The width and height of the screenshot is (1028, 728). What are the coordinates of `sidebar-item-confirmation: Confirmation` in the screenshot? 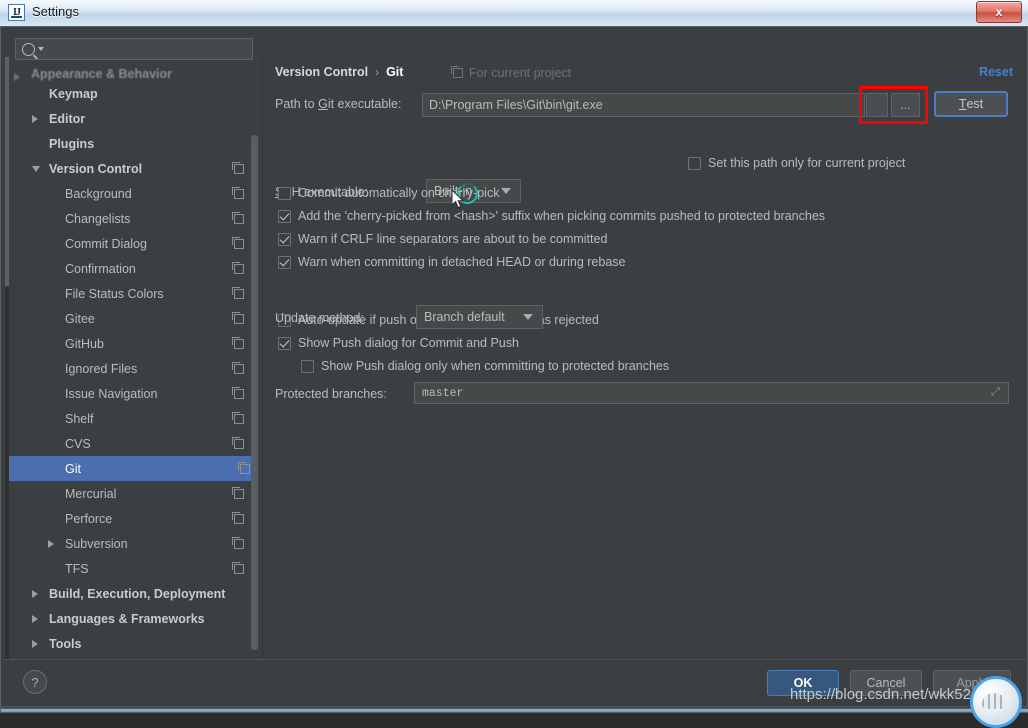 It's located at (129, 268).